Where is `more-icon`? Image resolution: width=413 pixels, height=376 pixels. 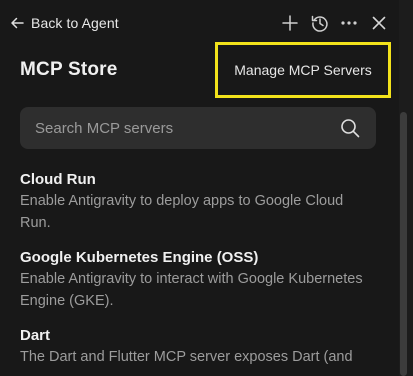
more-icon is located at coordinates (349, 23).